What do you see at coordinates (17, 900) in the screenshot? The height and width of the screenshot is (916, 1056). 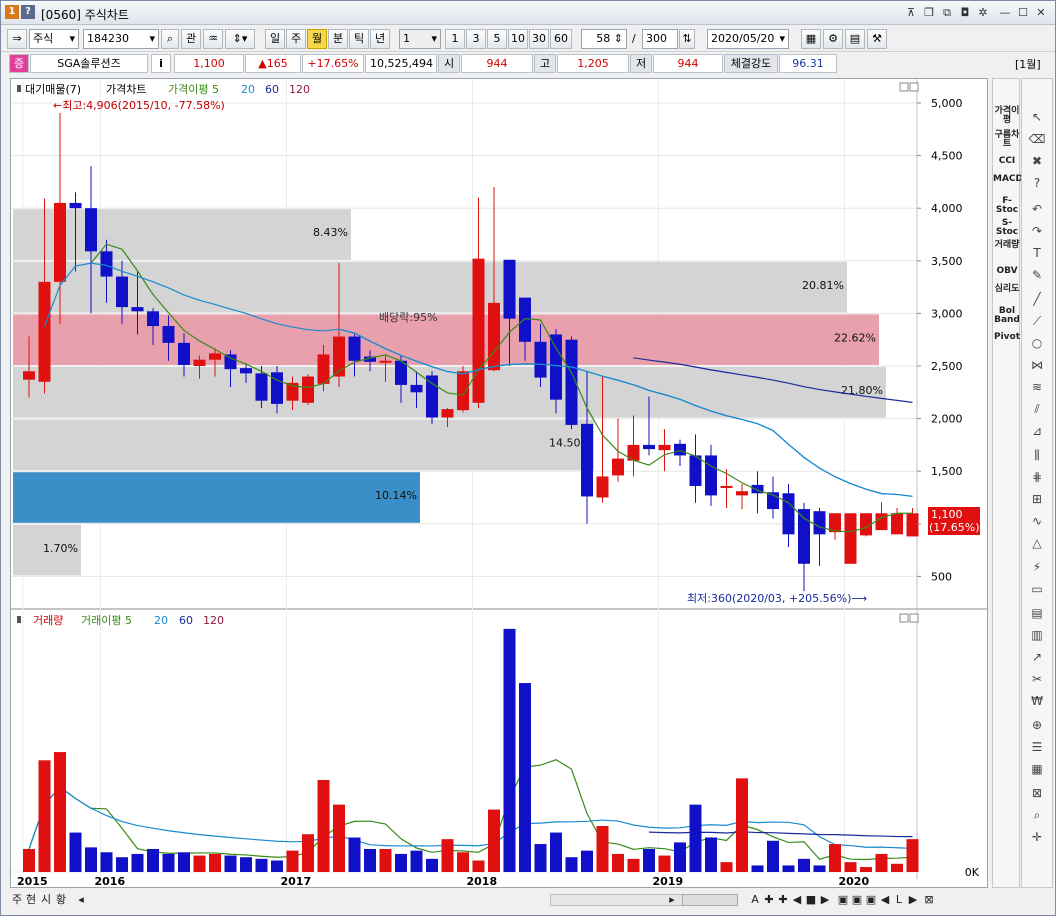 I see `tab-weekly: 주` at bounding box center [17, 900].